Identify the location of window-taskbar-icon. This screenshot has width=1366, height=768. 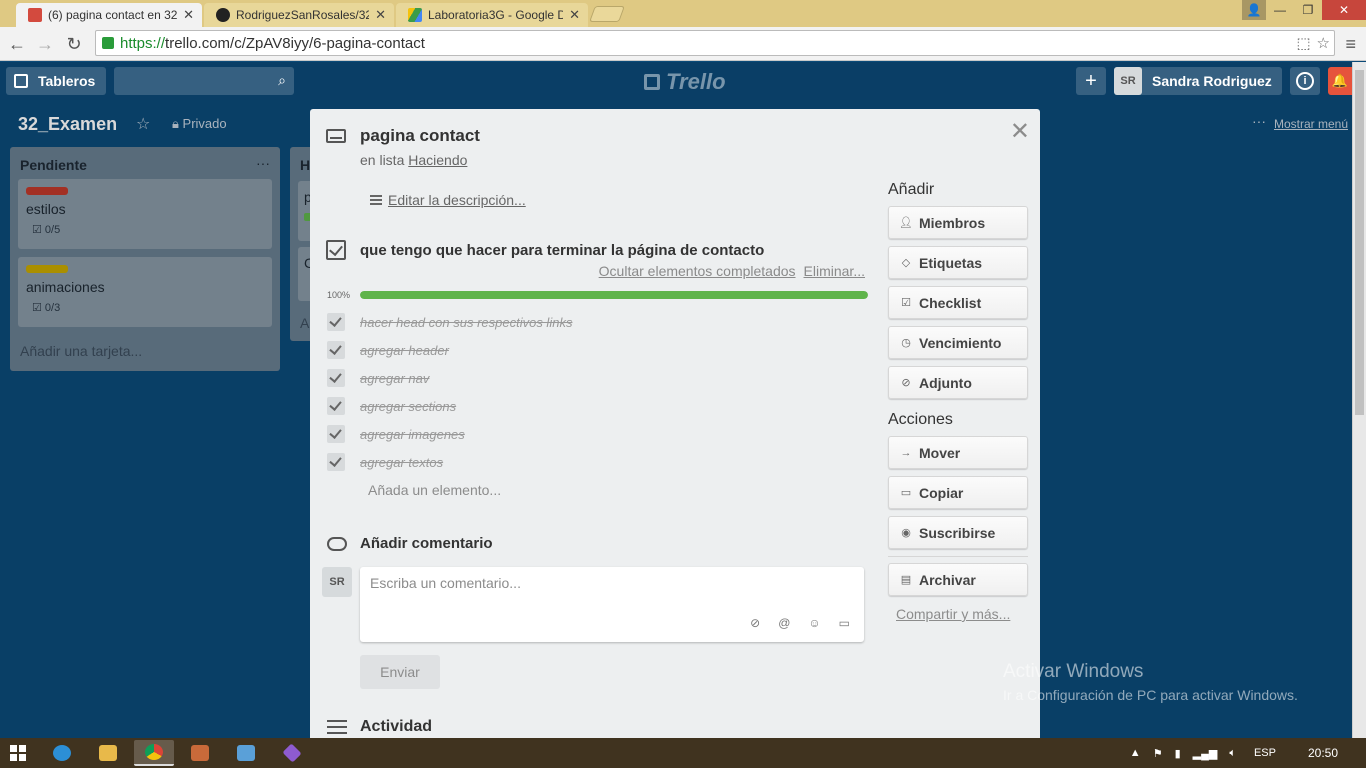
(246, 753).